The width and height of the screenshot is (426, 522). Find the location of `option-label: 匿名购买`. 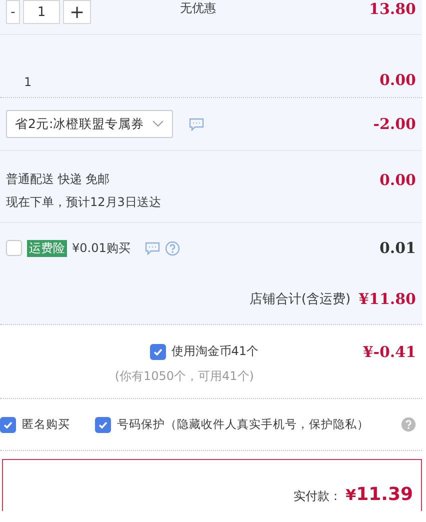

option-label: 匿名购买 is located at coordinates (46, 424).